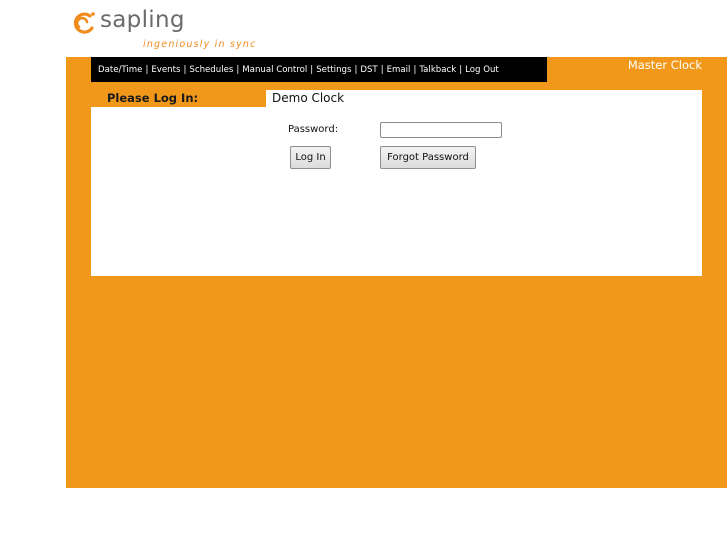 Image resolution: width=727 pixels, height=545 pixels. I want to click on nav-item-email: Email, so click(399, 70).